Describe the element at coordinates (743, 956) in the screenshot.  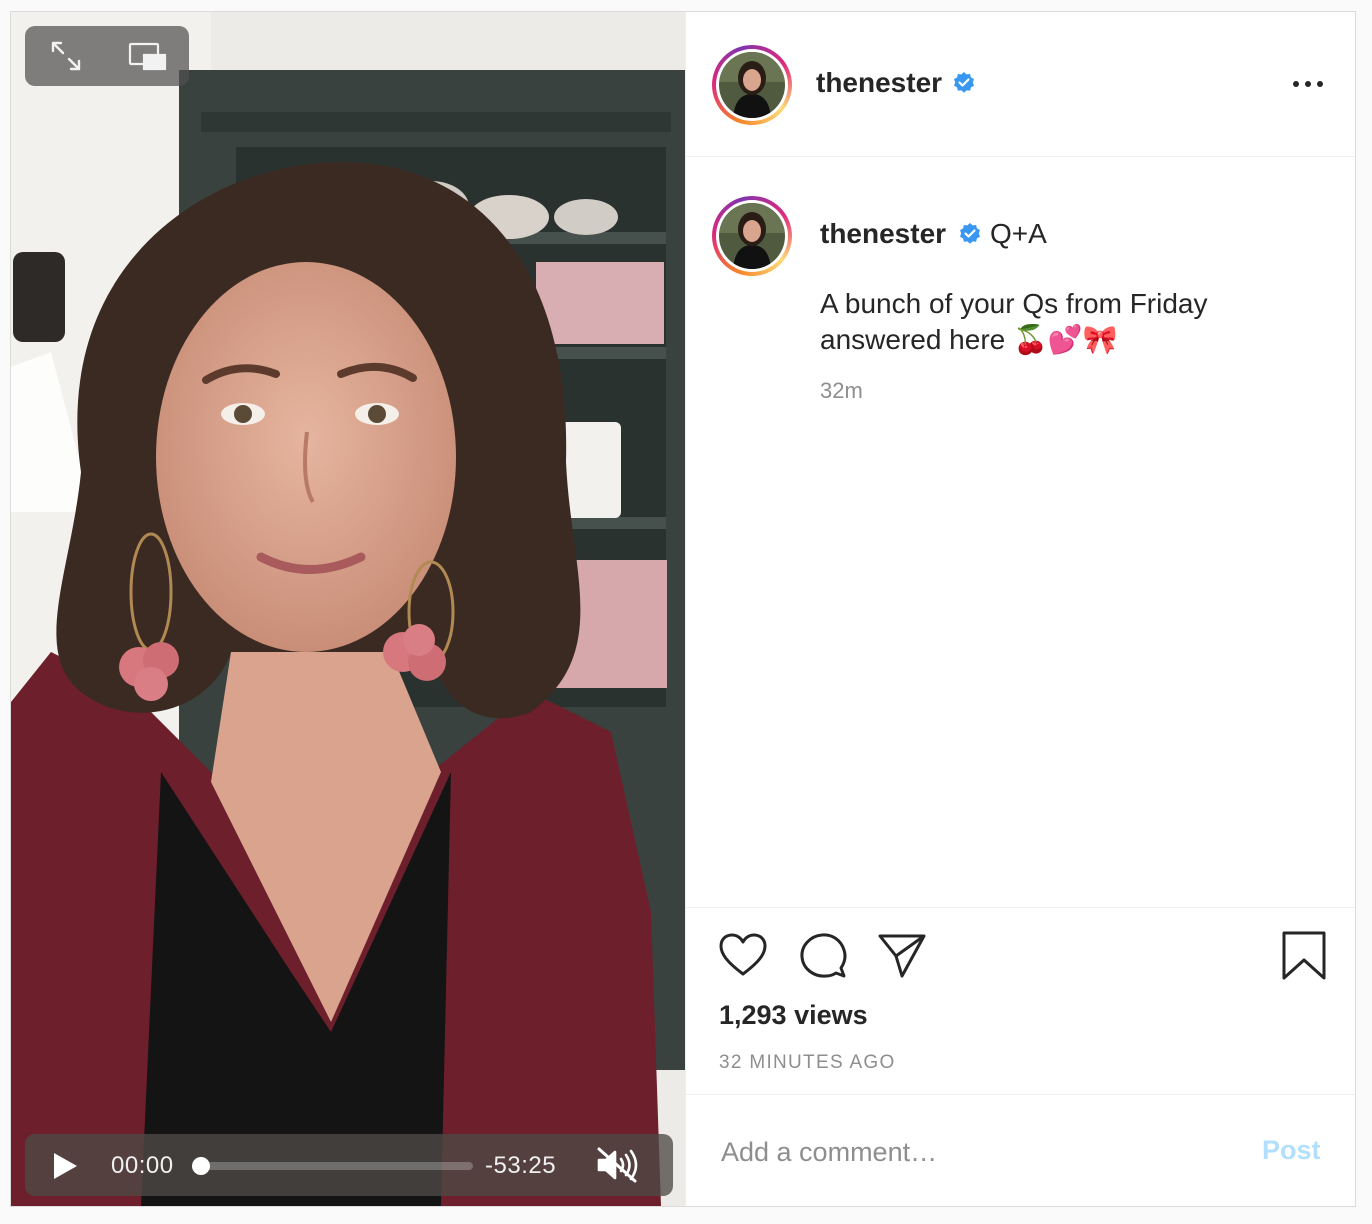
I see `like-heart-icon` at that location.